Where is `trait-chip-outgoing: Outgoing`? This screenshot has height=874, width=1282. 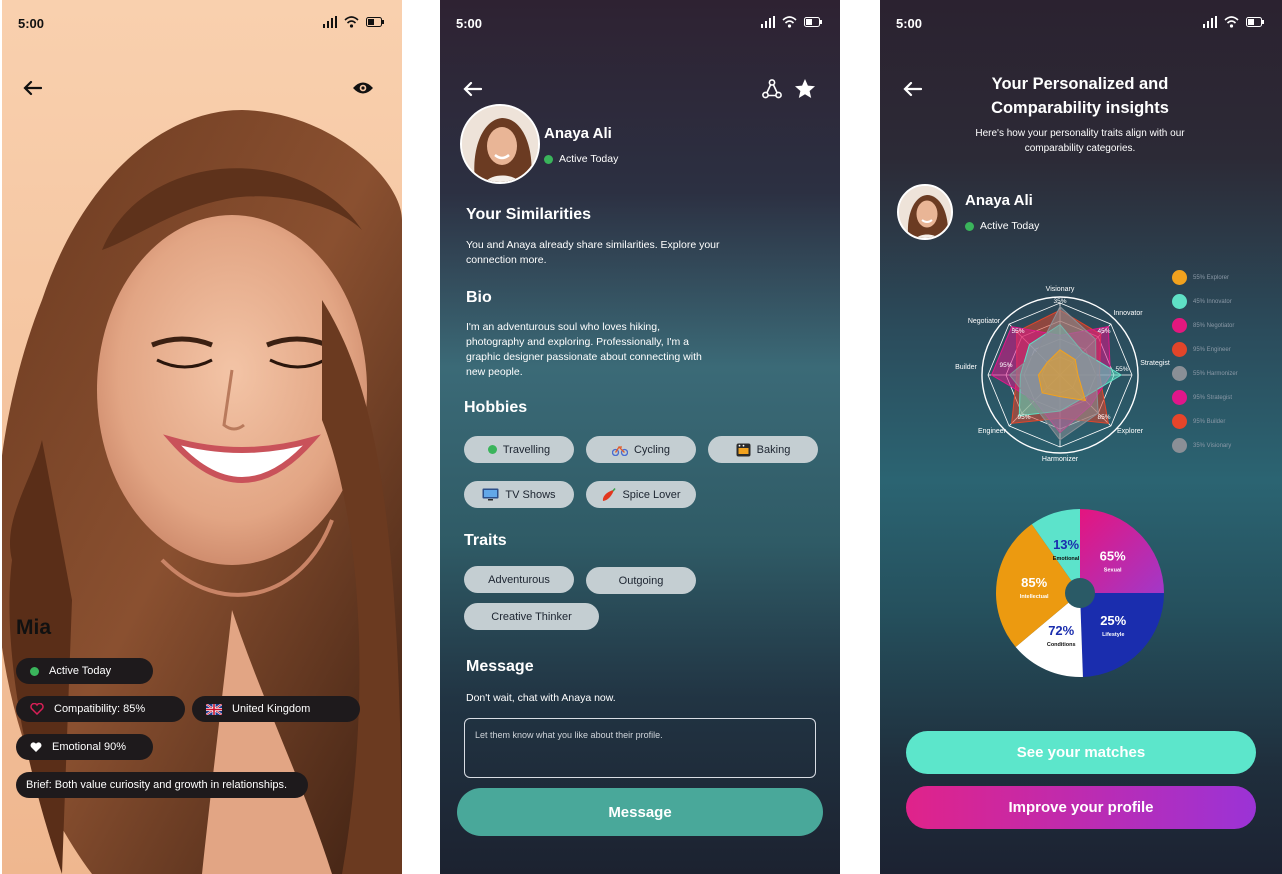
trait-chip-outgoing: Outgoing is located at coordinates (641, 580).